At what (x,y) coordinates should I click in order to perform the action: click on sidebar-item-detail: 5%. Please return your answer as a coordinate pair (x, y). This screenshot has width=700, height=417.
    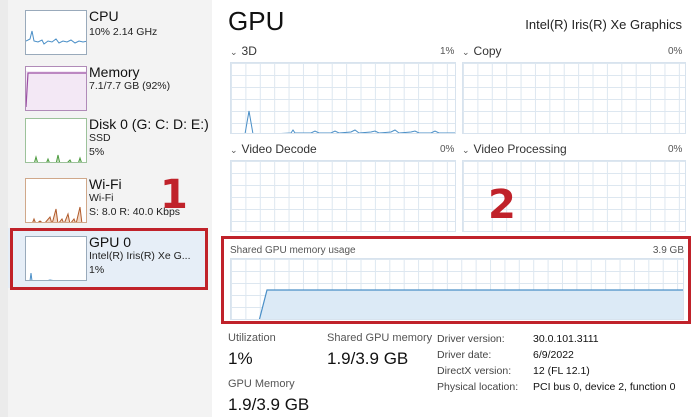
    Looking at the image, I should click on (97, 152).